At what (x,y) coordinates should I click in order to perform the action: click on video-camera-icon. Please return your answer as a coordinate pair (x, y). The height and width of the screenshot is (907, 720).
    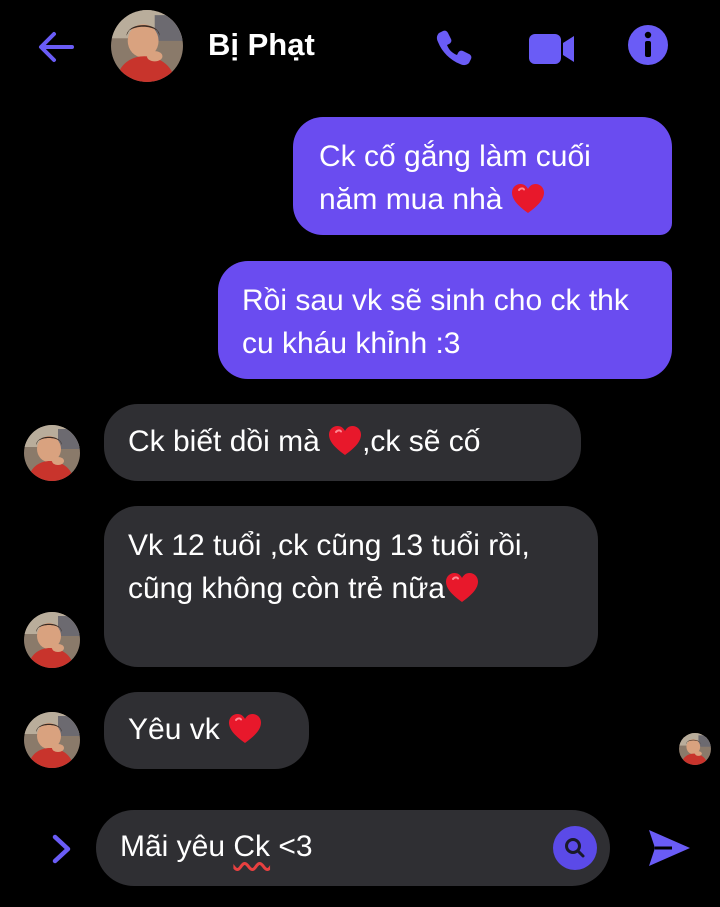
    Looking at the image, I should click on (552, 49).